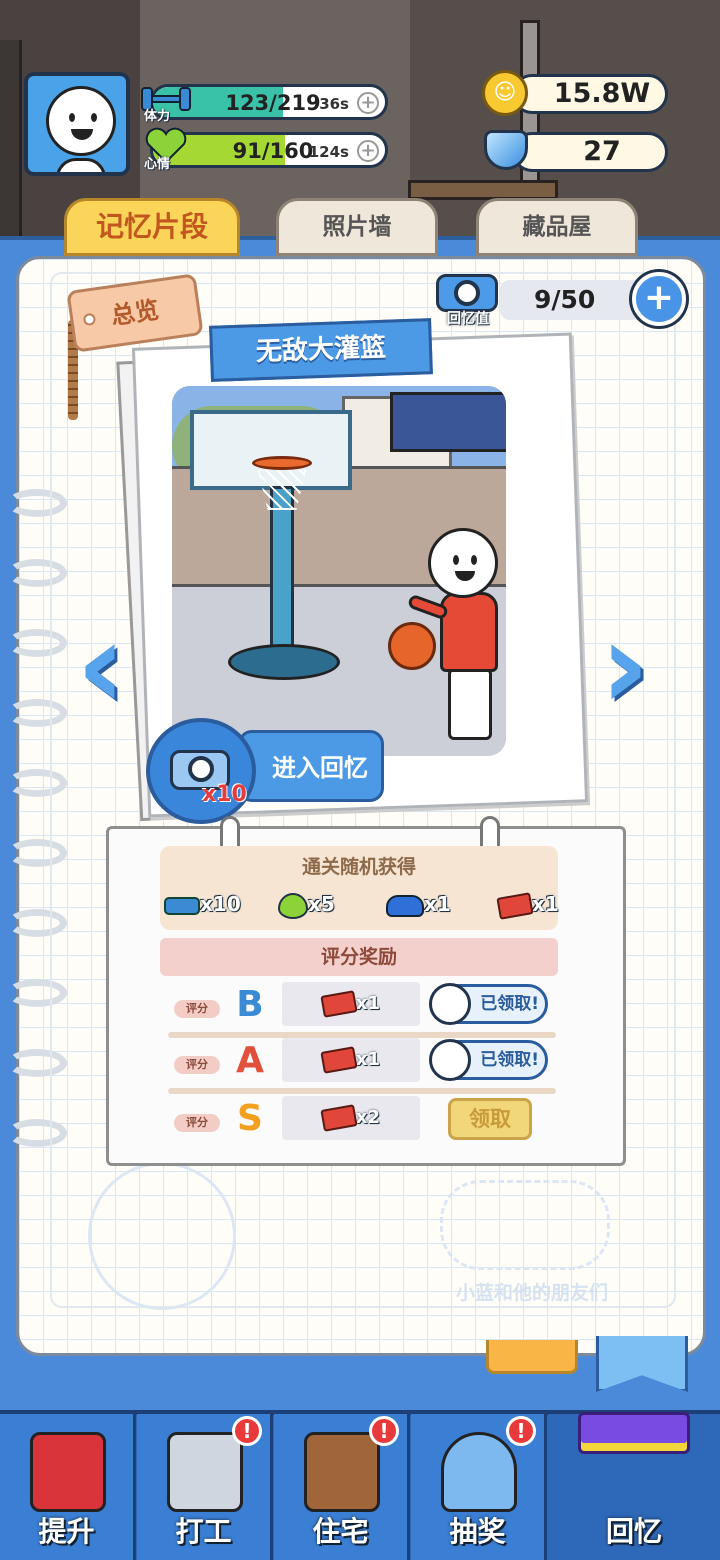 The height and width of the screenshot is (1560, 720). I want to click on drop-item-heart: x5, so click(306, 904).